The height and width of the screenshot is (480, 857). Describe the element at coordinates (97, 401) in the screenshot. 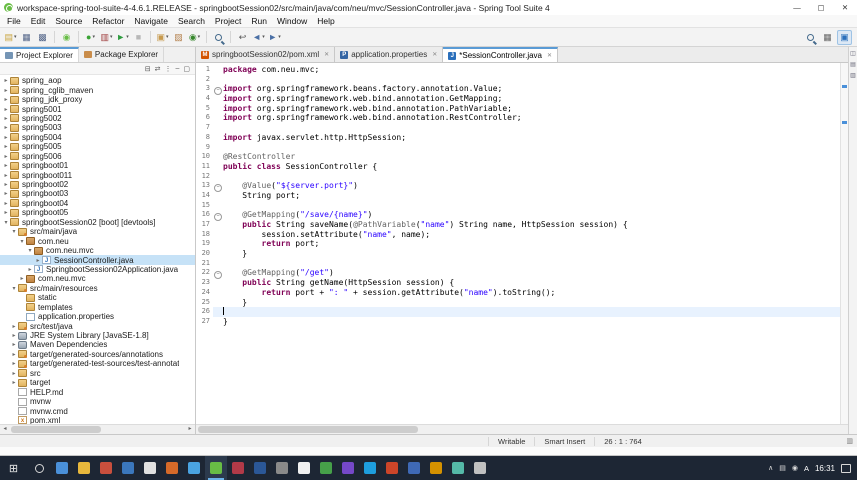

I see `tree-item-mvnw: mvnw` at that location.